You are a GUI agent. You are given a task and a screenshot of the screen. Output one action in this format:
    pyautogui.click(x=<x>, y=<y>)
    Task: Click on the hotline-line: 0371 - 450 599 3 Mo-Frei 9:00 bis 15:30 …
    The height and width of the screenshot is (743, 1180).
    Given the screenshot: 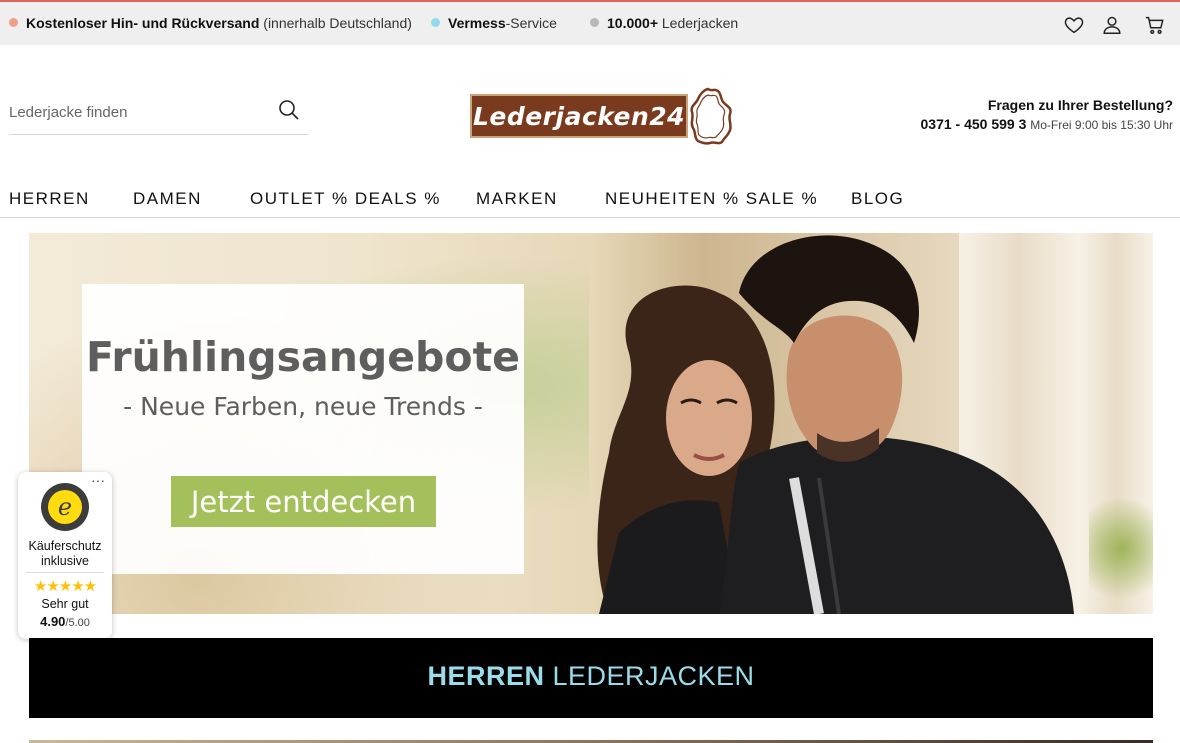 What is the action you would take?
    pyautogui.click(x=1047, y=124)
    